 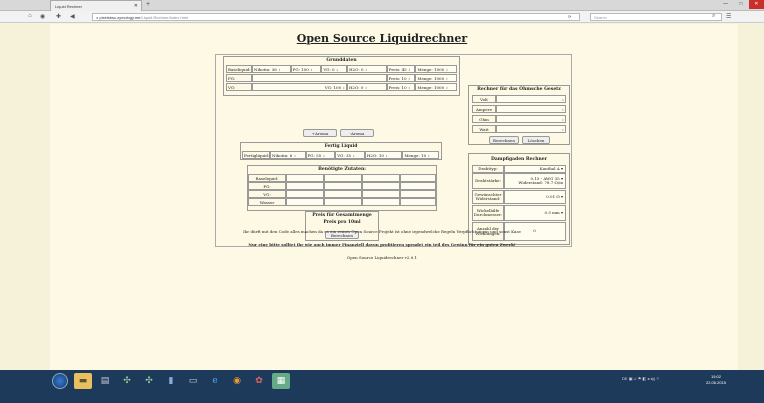 What do you see at coordinates (334, 69) in the screenshot?
I see `vg-input: VG: 0 ⇕` at bounding box center [334, 69].